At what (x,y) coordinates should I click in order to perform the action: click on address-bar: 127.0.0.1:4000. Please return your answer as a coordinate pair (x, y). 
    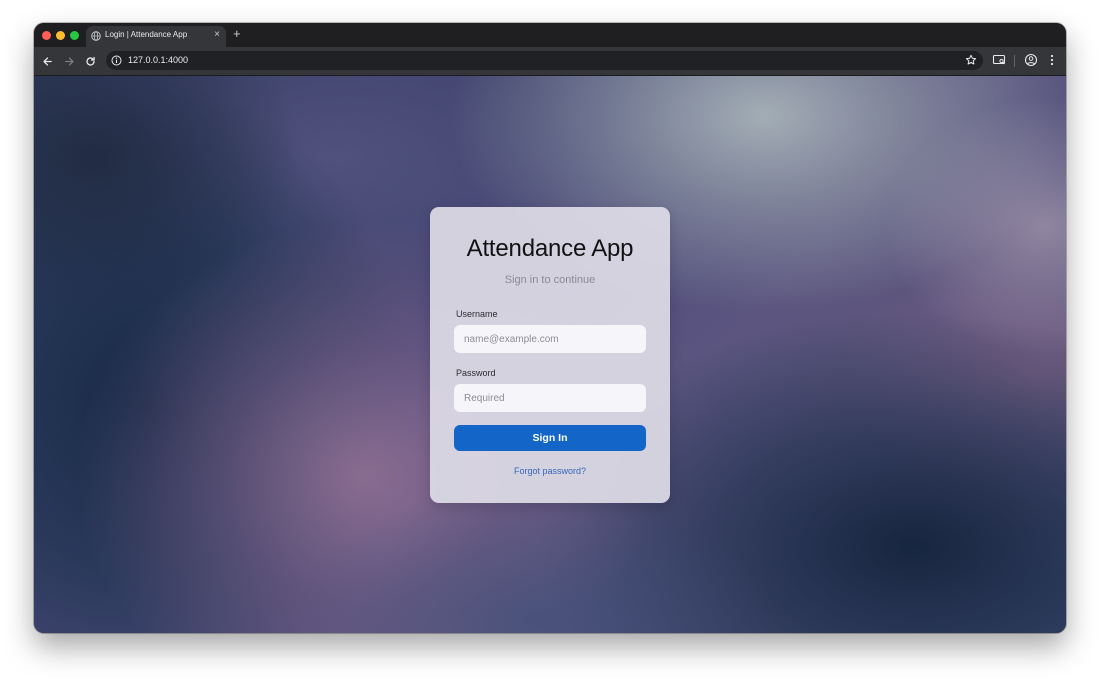
    Looking at the image, I should click on (544, 60).